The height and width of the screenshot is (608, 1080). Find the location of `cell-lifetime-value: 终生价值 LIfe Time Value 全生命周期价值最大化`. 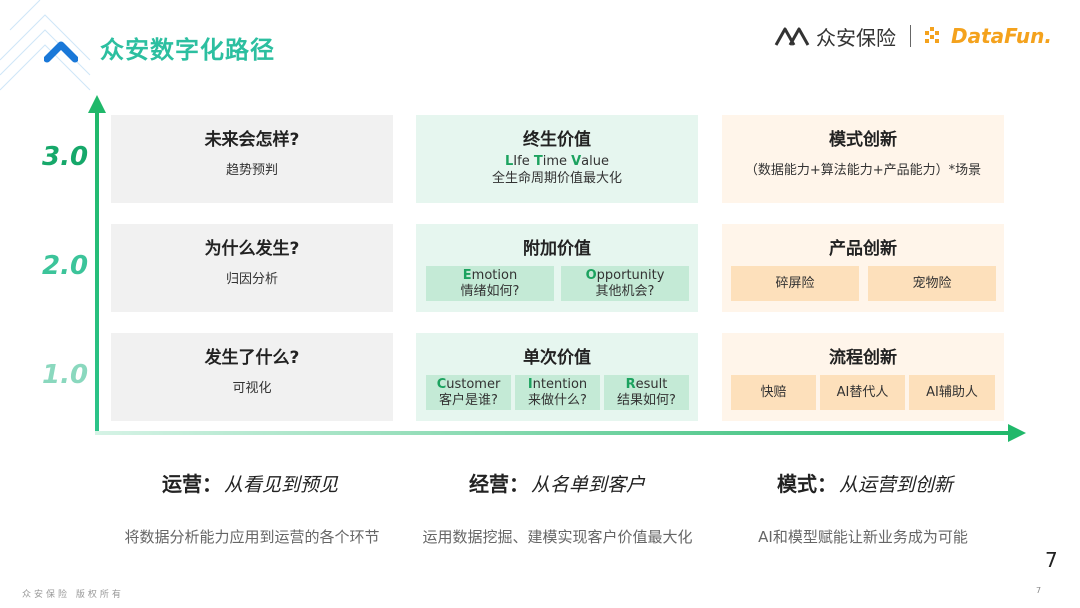

cell-lifetime-value: 终生价值 LIfe Time Value 全生命周期价值最大化 is located at coordinates (557, 159).